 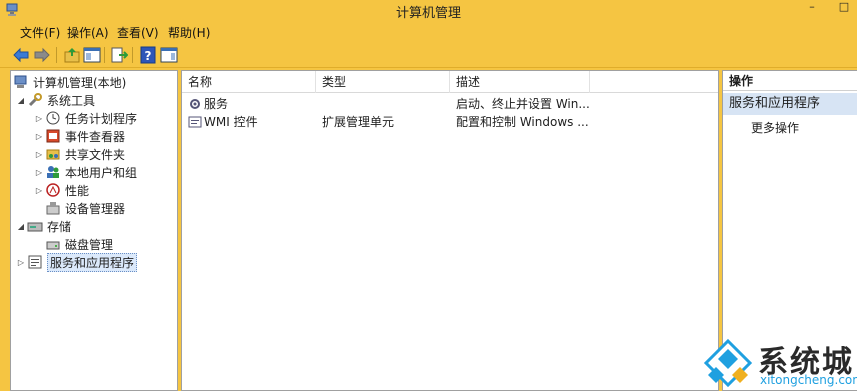 I want to click on menu-action: 操作(A), so click(x=88, y=32).